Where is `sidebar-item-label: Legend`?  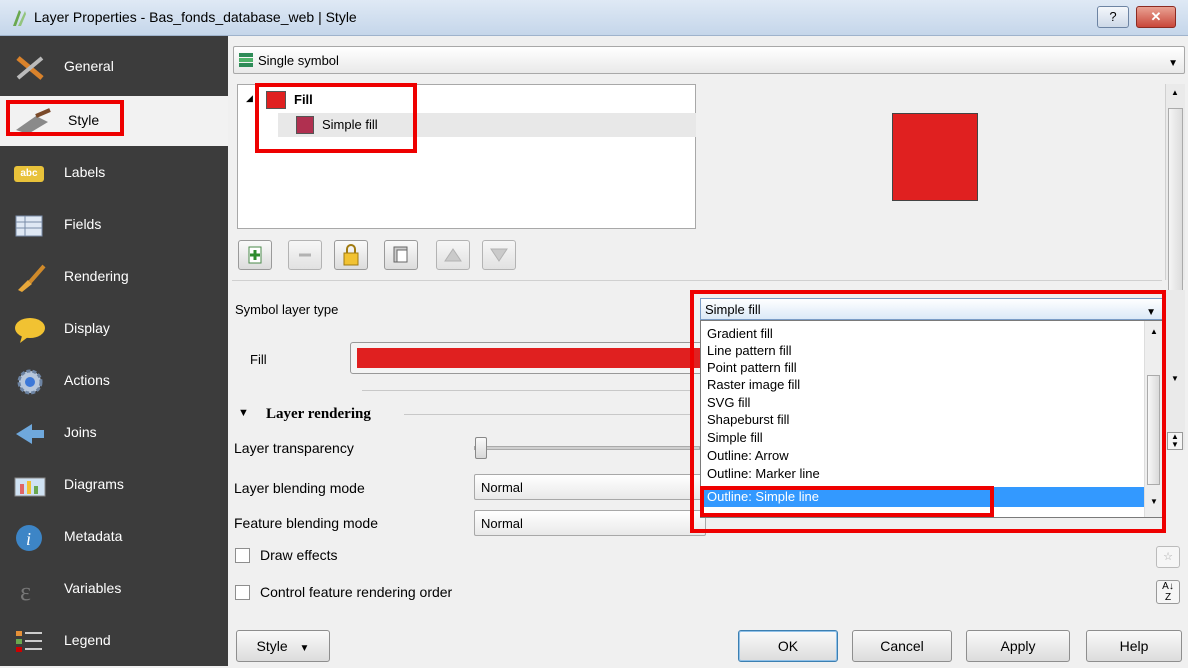 sidebar-item-label: Legend is located at coordinates (87, 640).